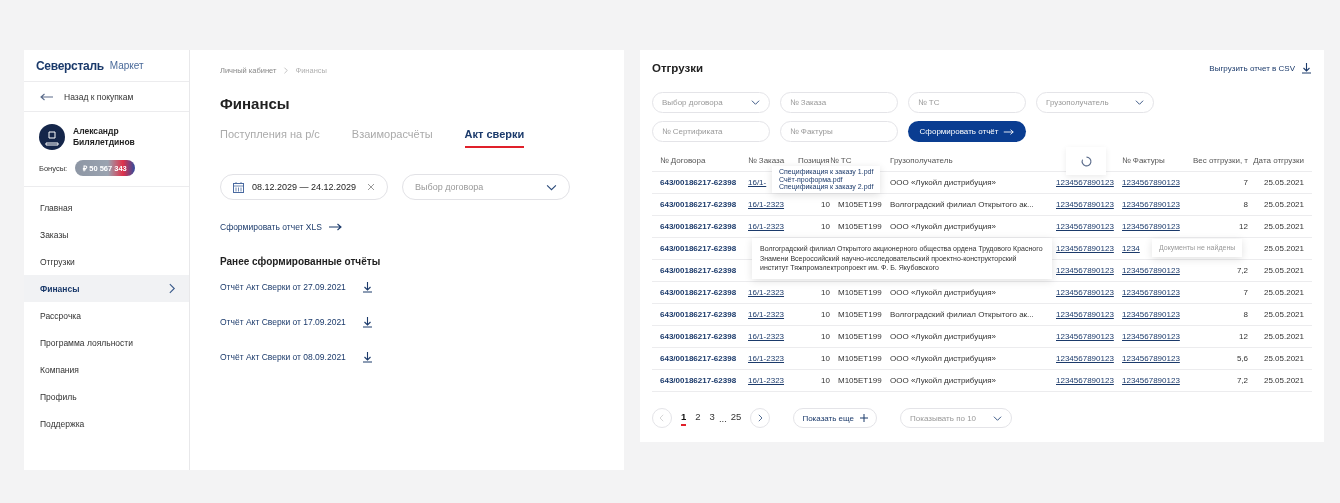 The image size is (1340, 503). Describe the element at coordinates (106, 234) in the screenshot. I see `sidebar-item: Заказы` at that location.